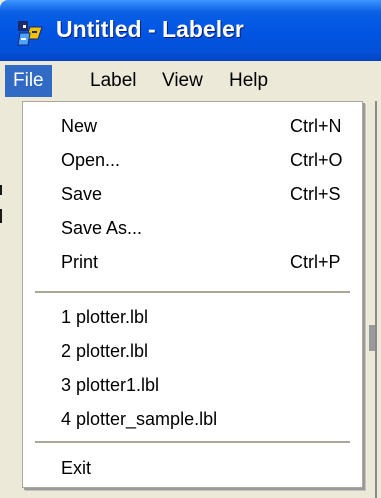 This screenshot has height=498, width=381. What do you see at coordinates (139, 419) in the screenshot?
I see `menu-item-label: 4 plotter_sample.lbl` at bounding box center [139, 419].